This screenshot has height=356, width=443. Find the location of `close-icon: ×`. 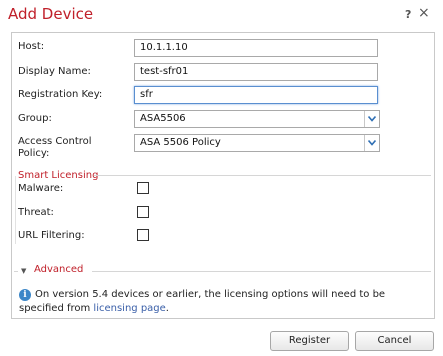

close-icon: × is located at coordinates (424, 13).